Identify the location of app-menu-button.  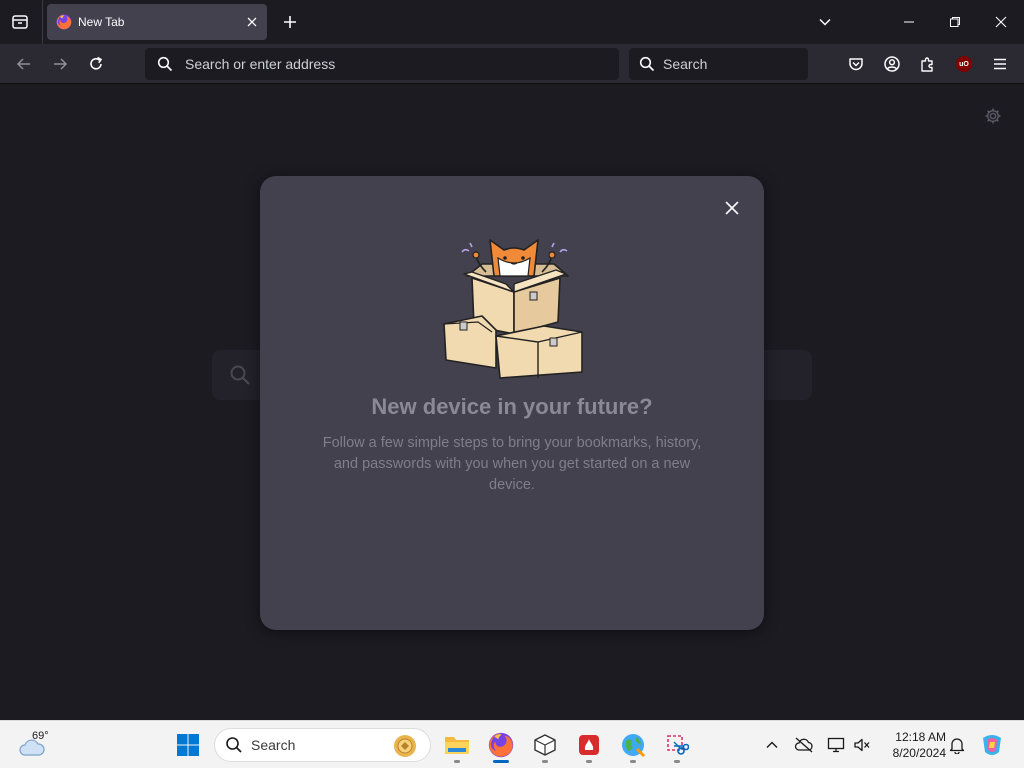
(1000, 64).